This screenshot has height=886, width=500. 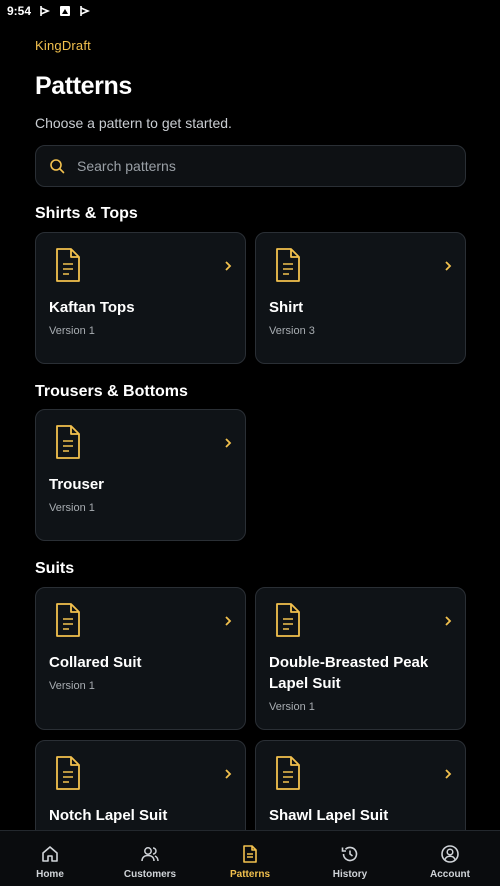 What do you see at coordinates (450, 874) in the screenshot?
I see `nav-label: Account` at bounding box center [450, 874].